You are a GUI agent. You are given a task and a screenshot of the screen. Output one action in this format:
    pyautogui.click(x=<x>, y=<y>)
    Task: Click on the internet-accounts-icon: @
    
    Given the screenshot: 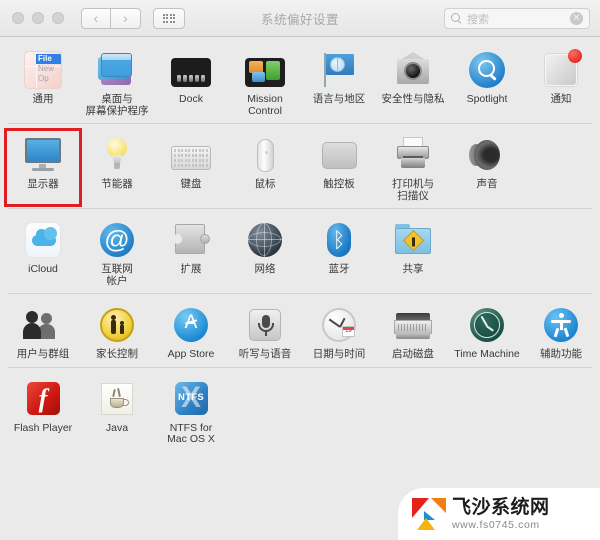 What is the action you would take?
    pyautogui.click(x=117, y=240)
    